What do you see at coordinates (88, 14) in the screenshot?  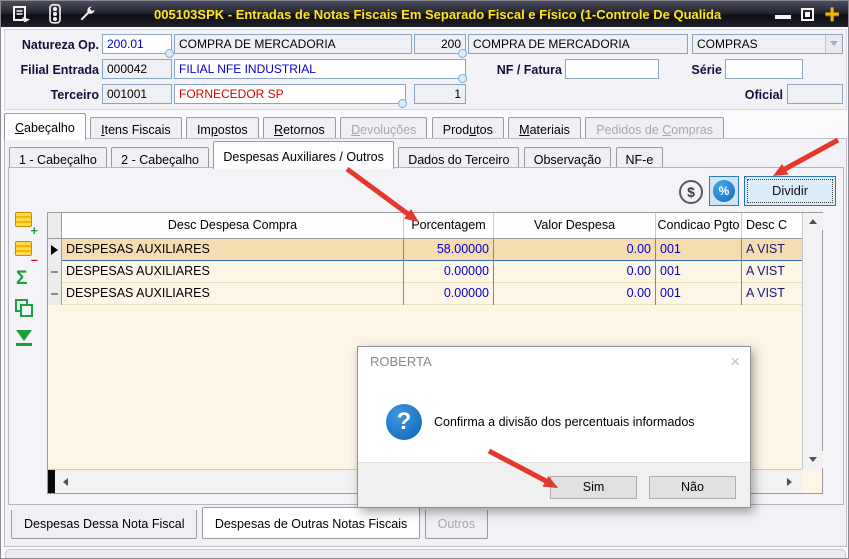 I see `wrench-icon` at bounding box center [88, 14].